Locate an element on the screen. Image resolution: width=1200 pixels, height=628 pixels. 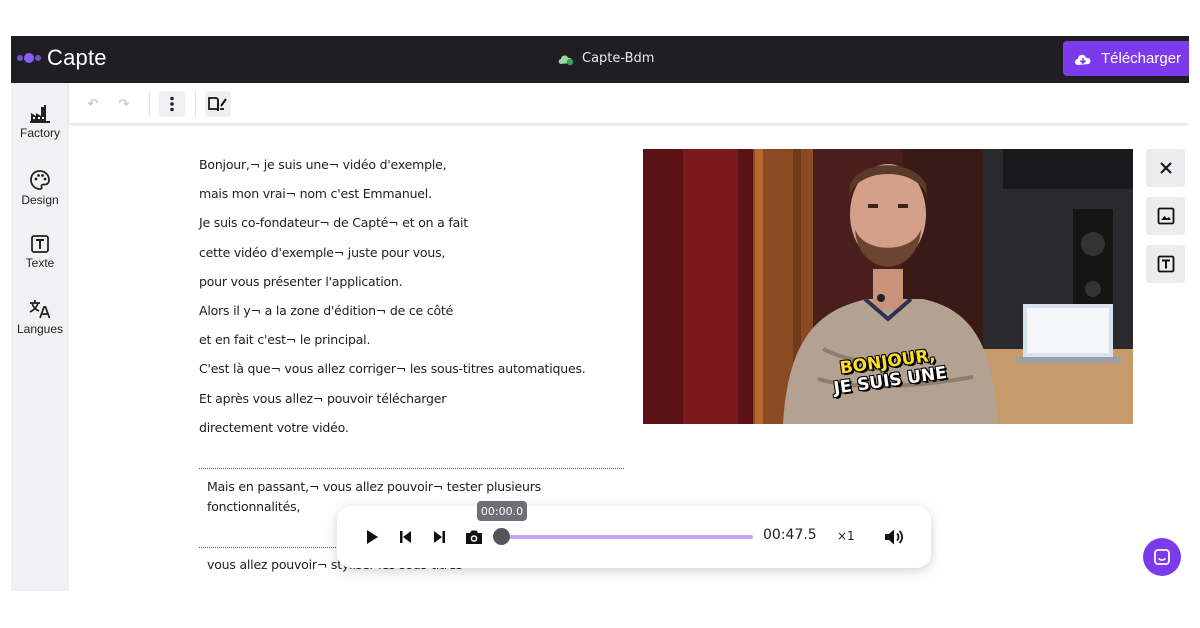
cloud-check-icon is located at coordinates (566, 59).